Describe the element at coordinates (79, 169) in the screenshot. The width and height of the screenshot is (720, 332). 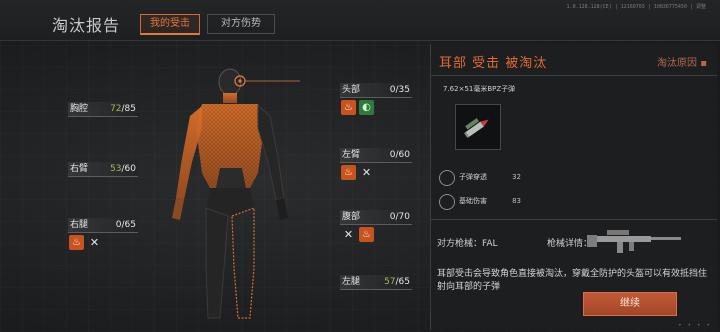
I see `right-arm-label: 右臂` at that location.